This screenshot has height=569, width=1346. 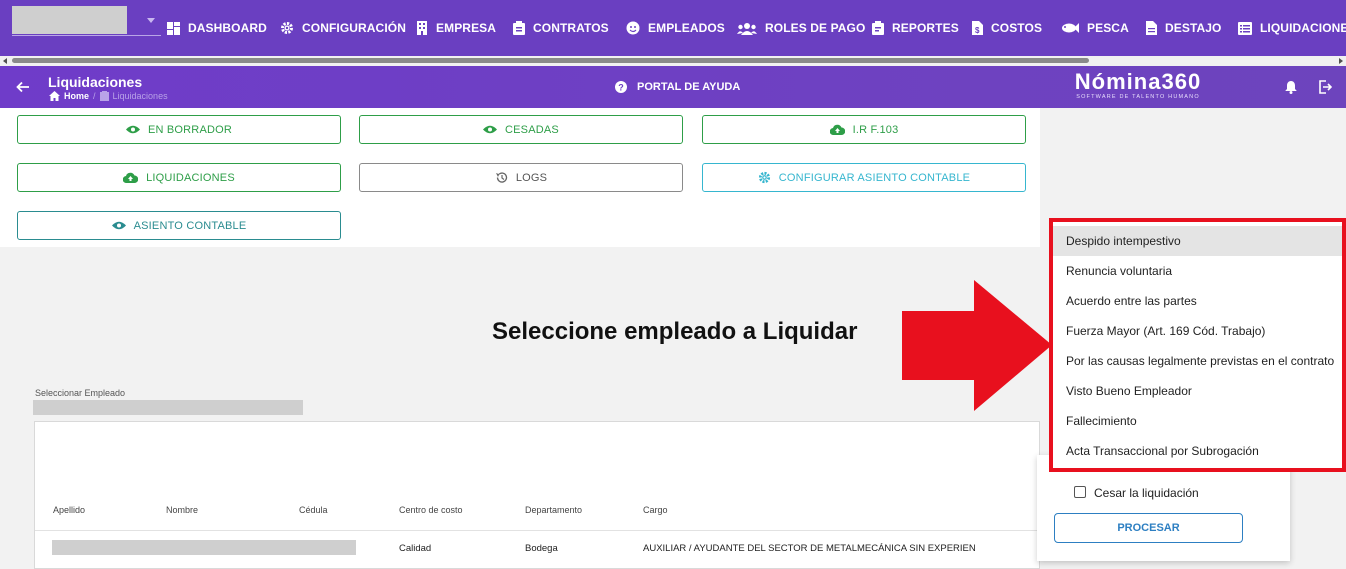 I want to click on nav-empleados-label: EMPLEADOS, so click(x=686, y=28).